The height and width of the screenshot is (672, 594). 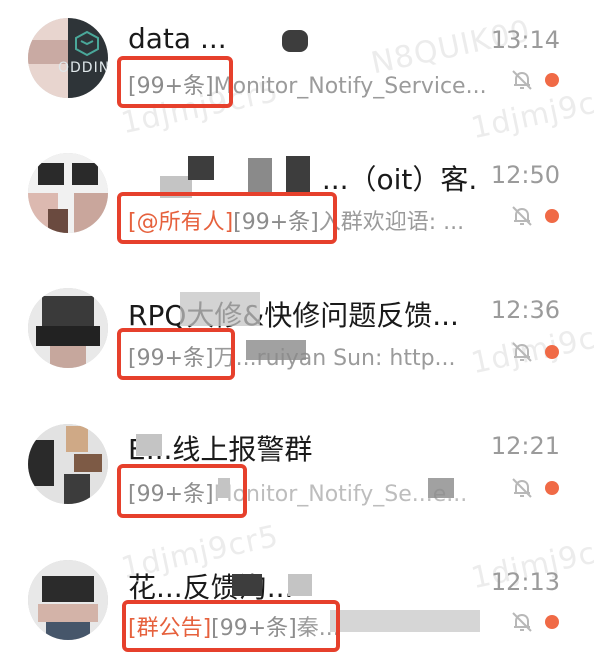 I want to click on avatar-logo-text: ODDIN, so click(x=83, y=68).